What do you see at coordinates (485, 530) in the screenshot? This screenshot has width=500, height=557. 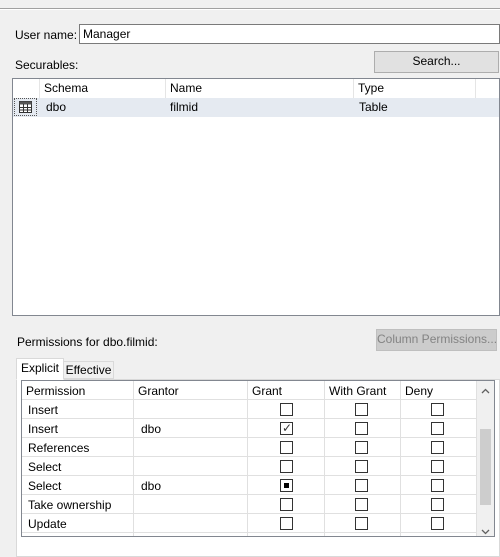 I see `chevron-down-icon` at bounding box center [485, 530].